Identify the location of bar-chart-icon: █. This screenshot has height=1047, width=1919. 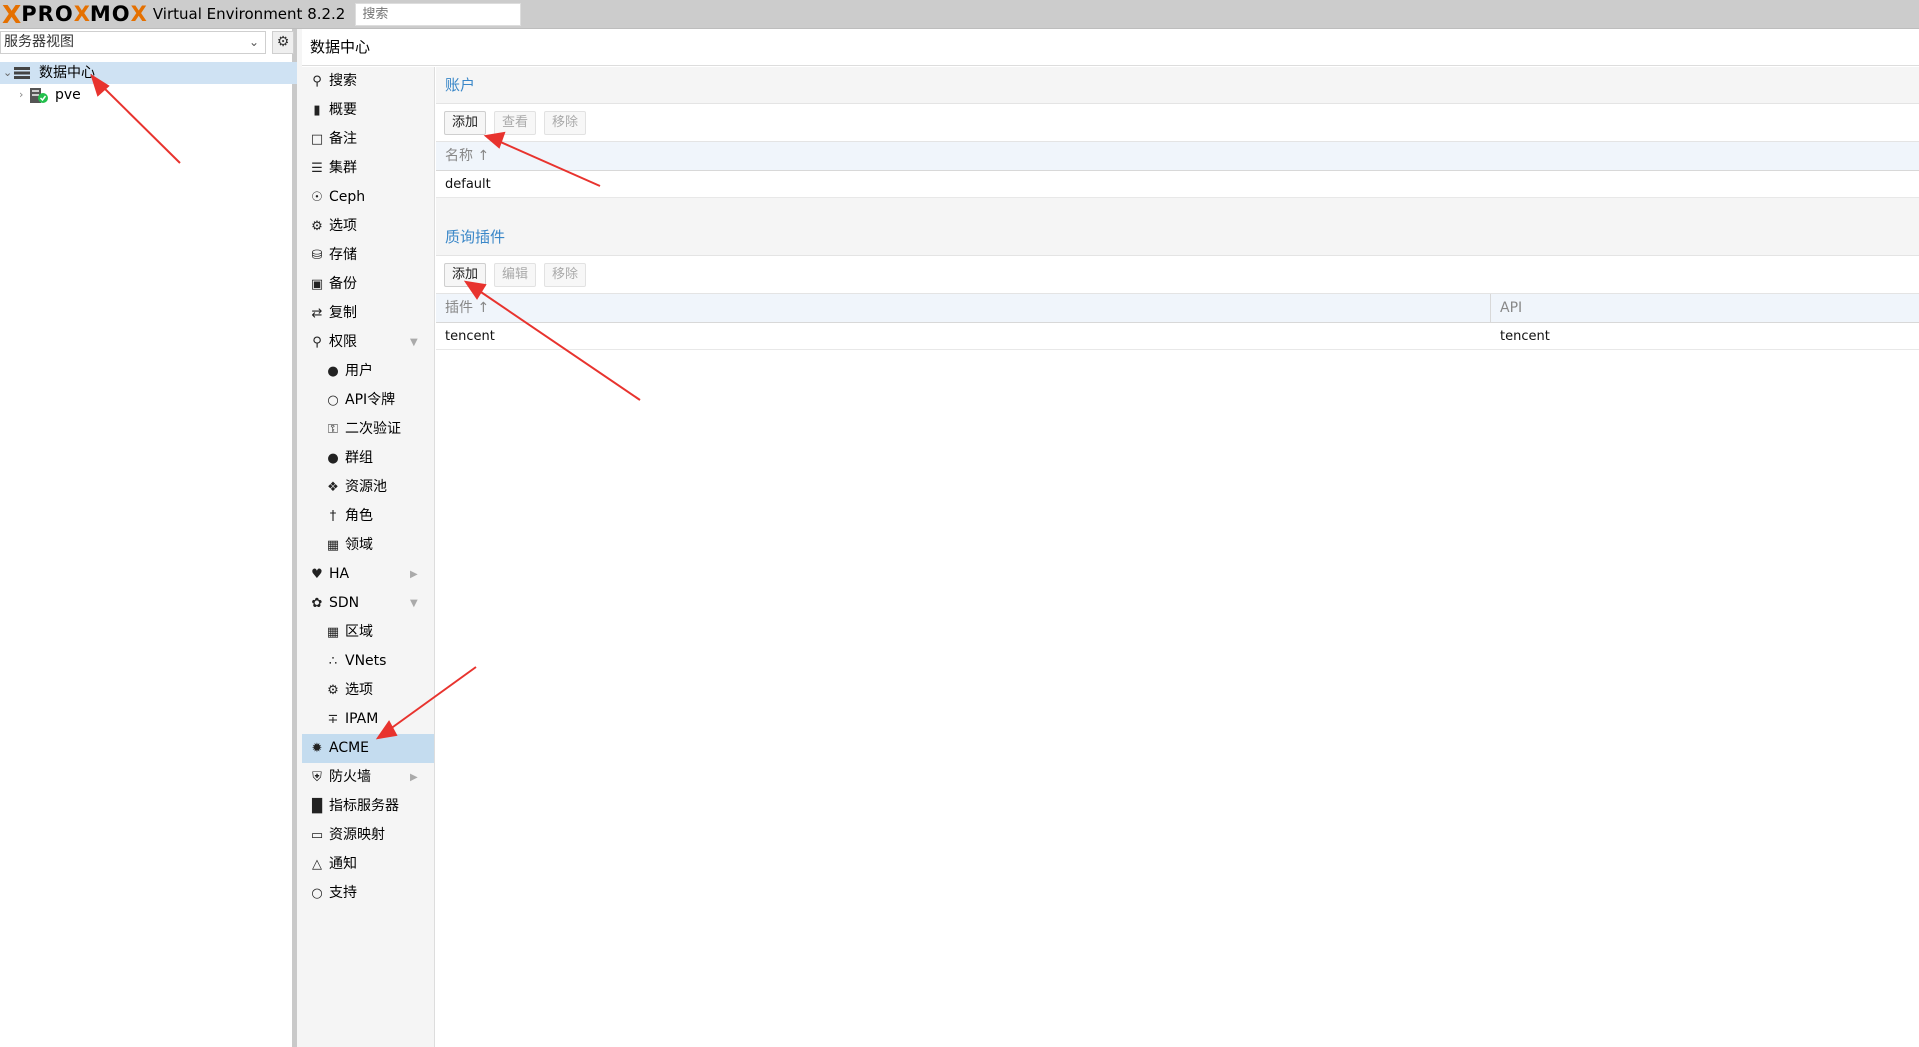
(317, 806).